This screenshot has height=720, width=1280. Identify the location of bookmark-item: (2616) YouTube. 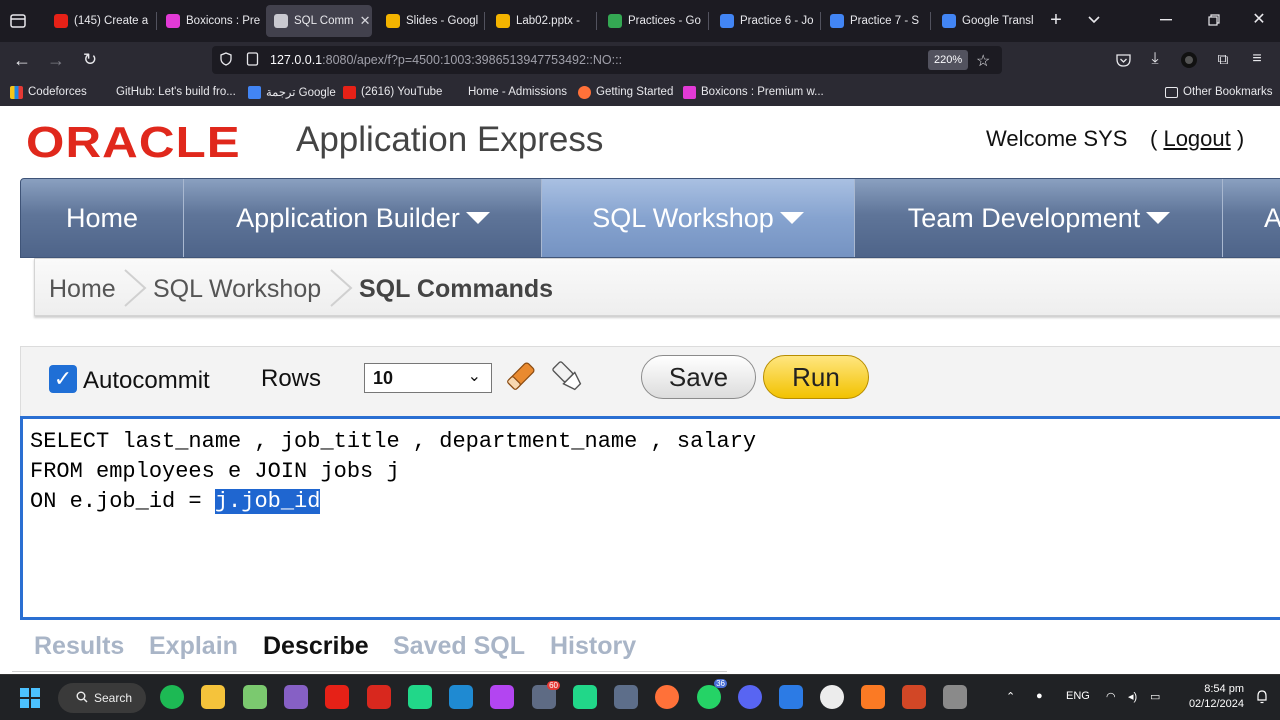
(392, 92).